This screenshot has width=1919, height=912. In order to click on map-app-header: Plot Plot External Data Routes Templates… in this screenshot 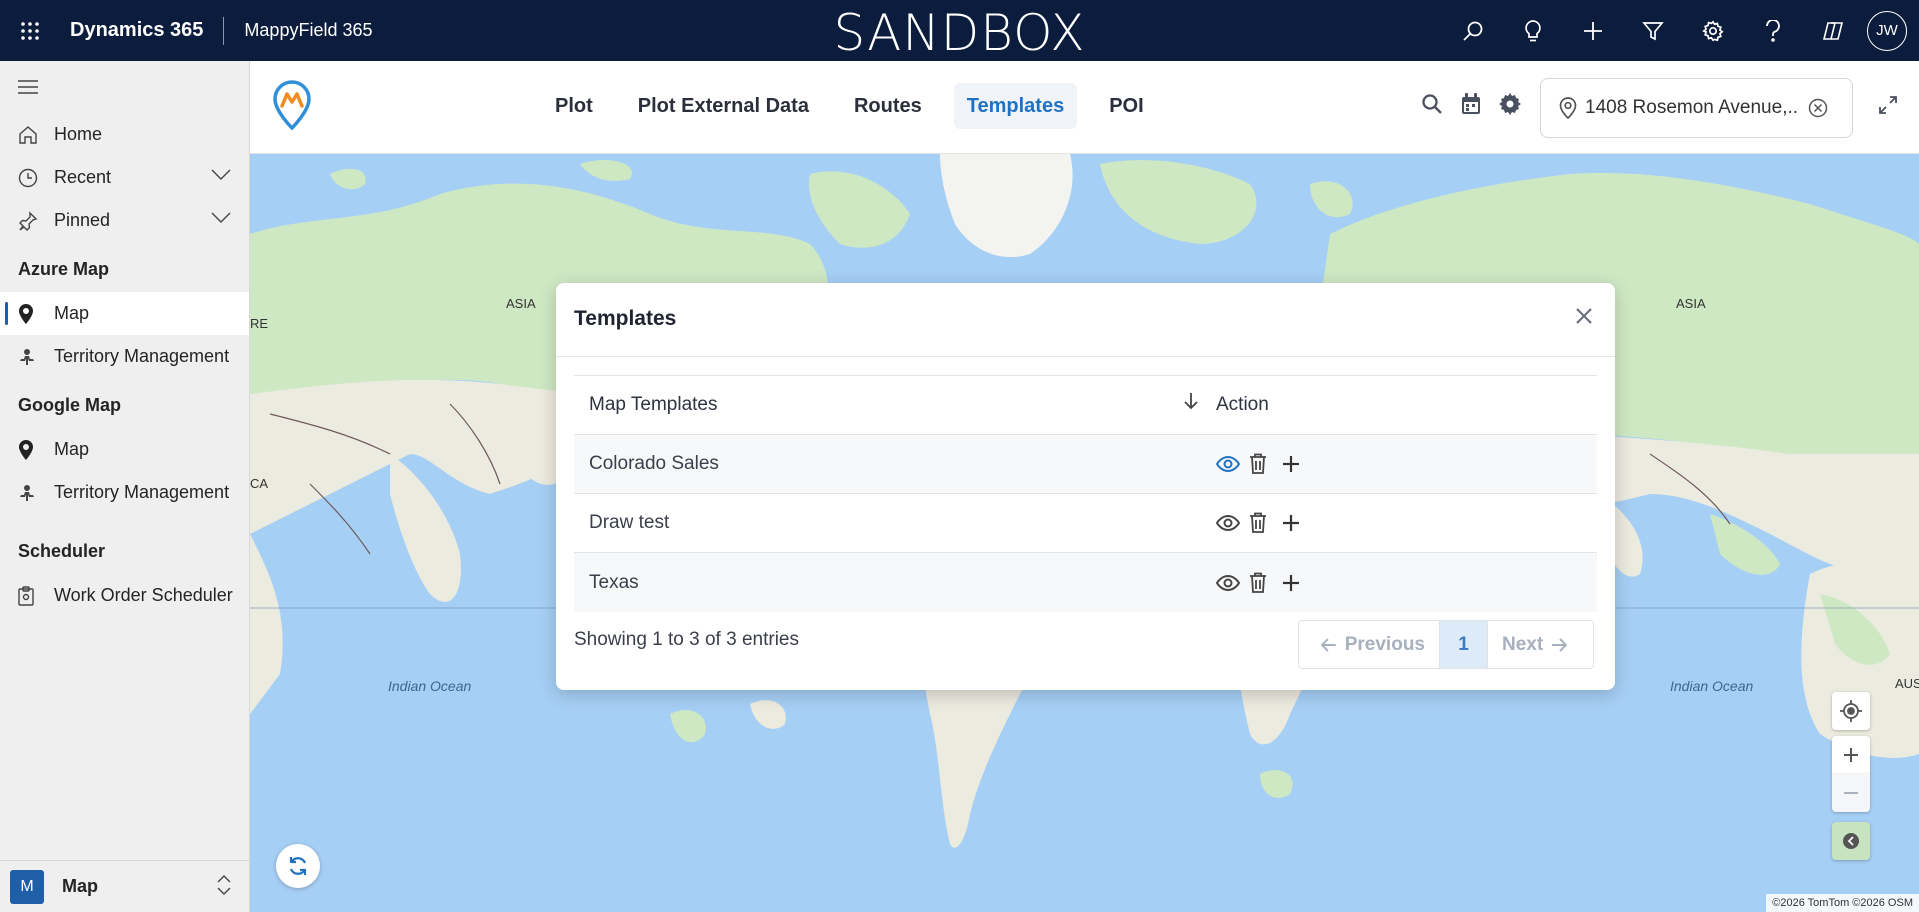, I will do `click(1084, 107)`.